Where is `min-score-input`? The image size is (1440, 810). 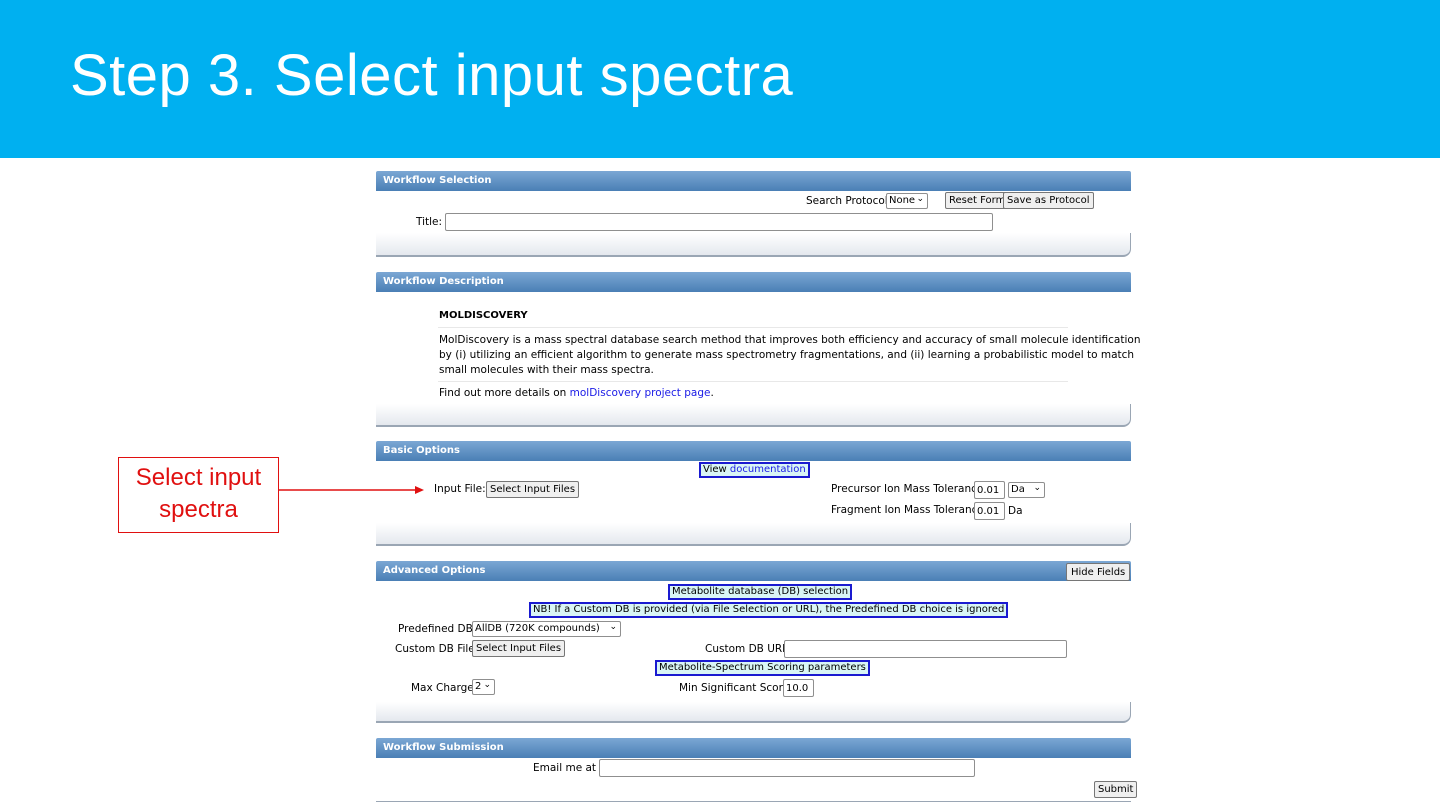 min-score-input is located at coordinates (798, 688).